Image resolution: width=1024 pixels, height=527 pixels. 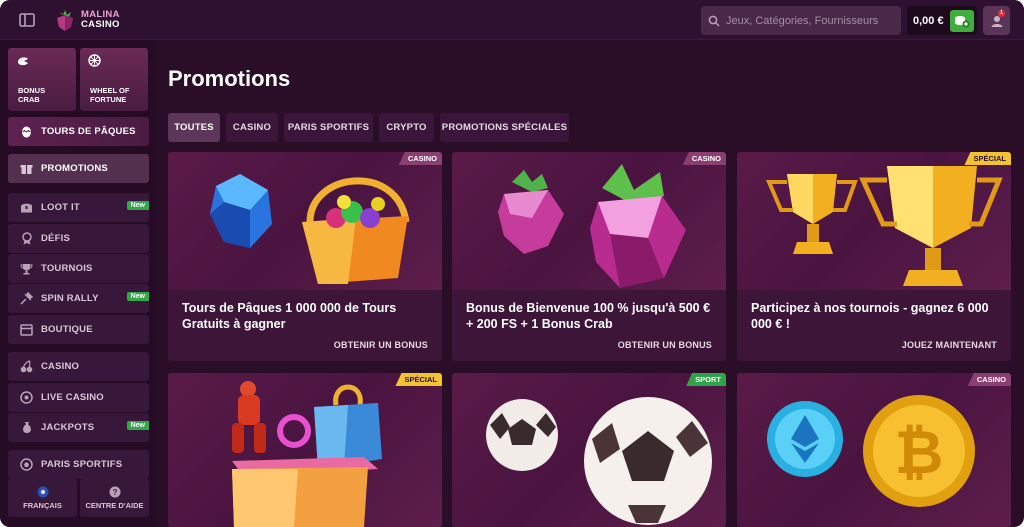 I want to click on money-bag-icon, so click(x=26, y=427).